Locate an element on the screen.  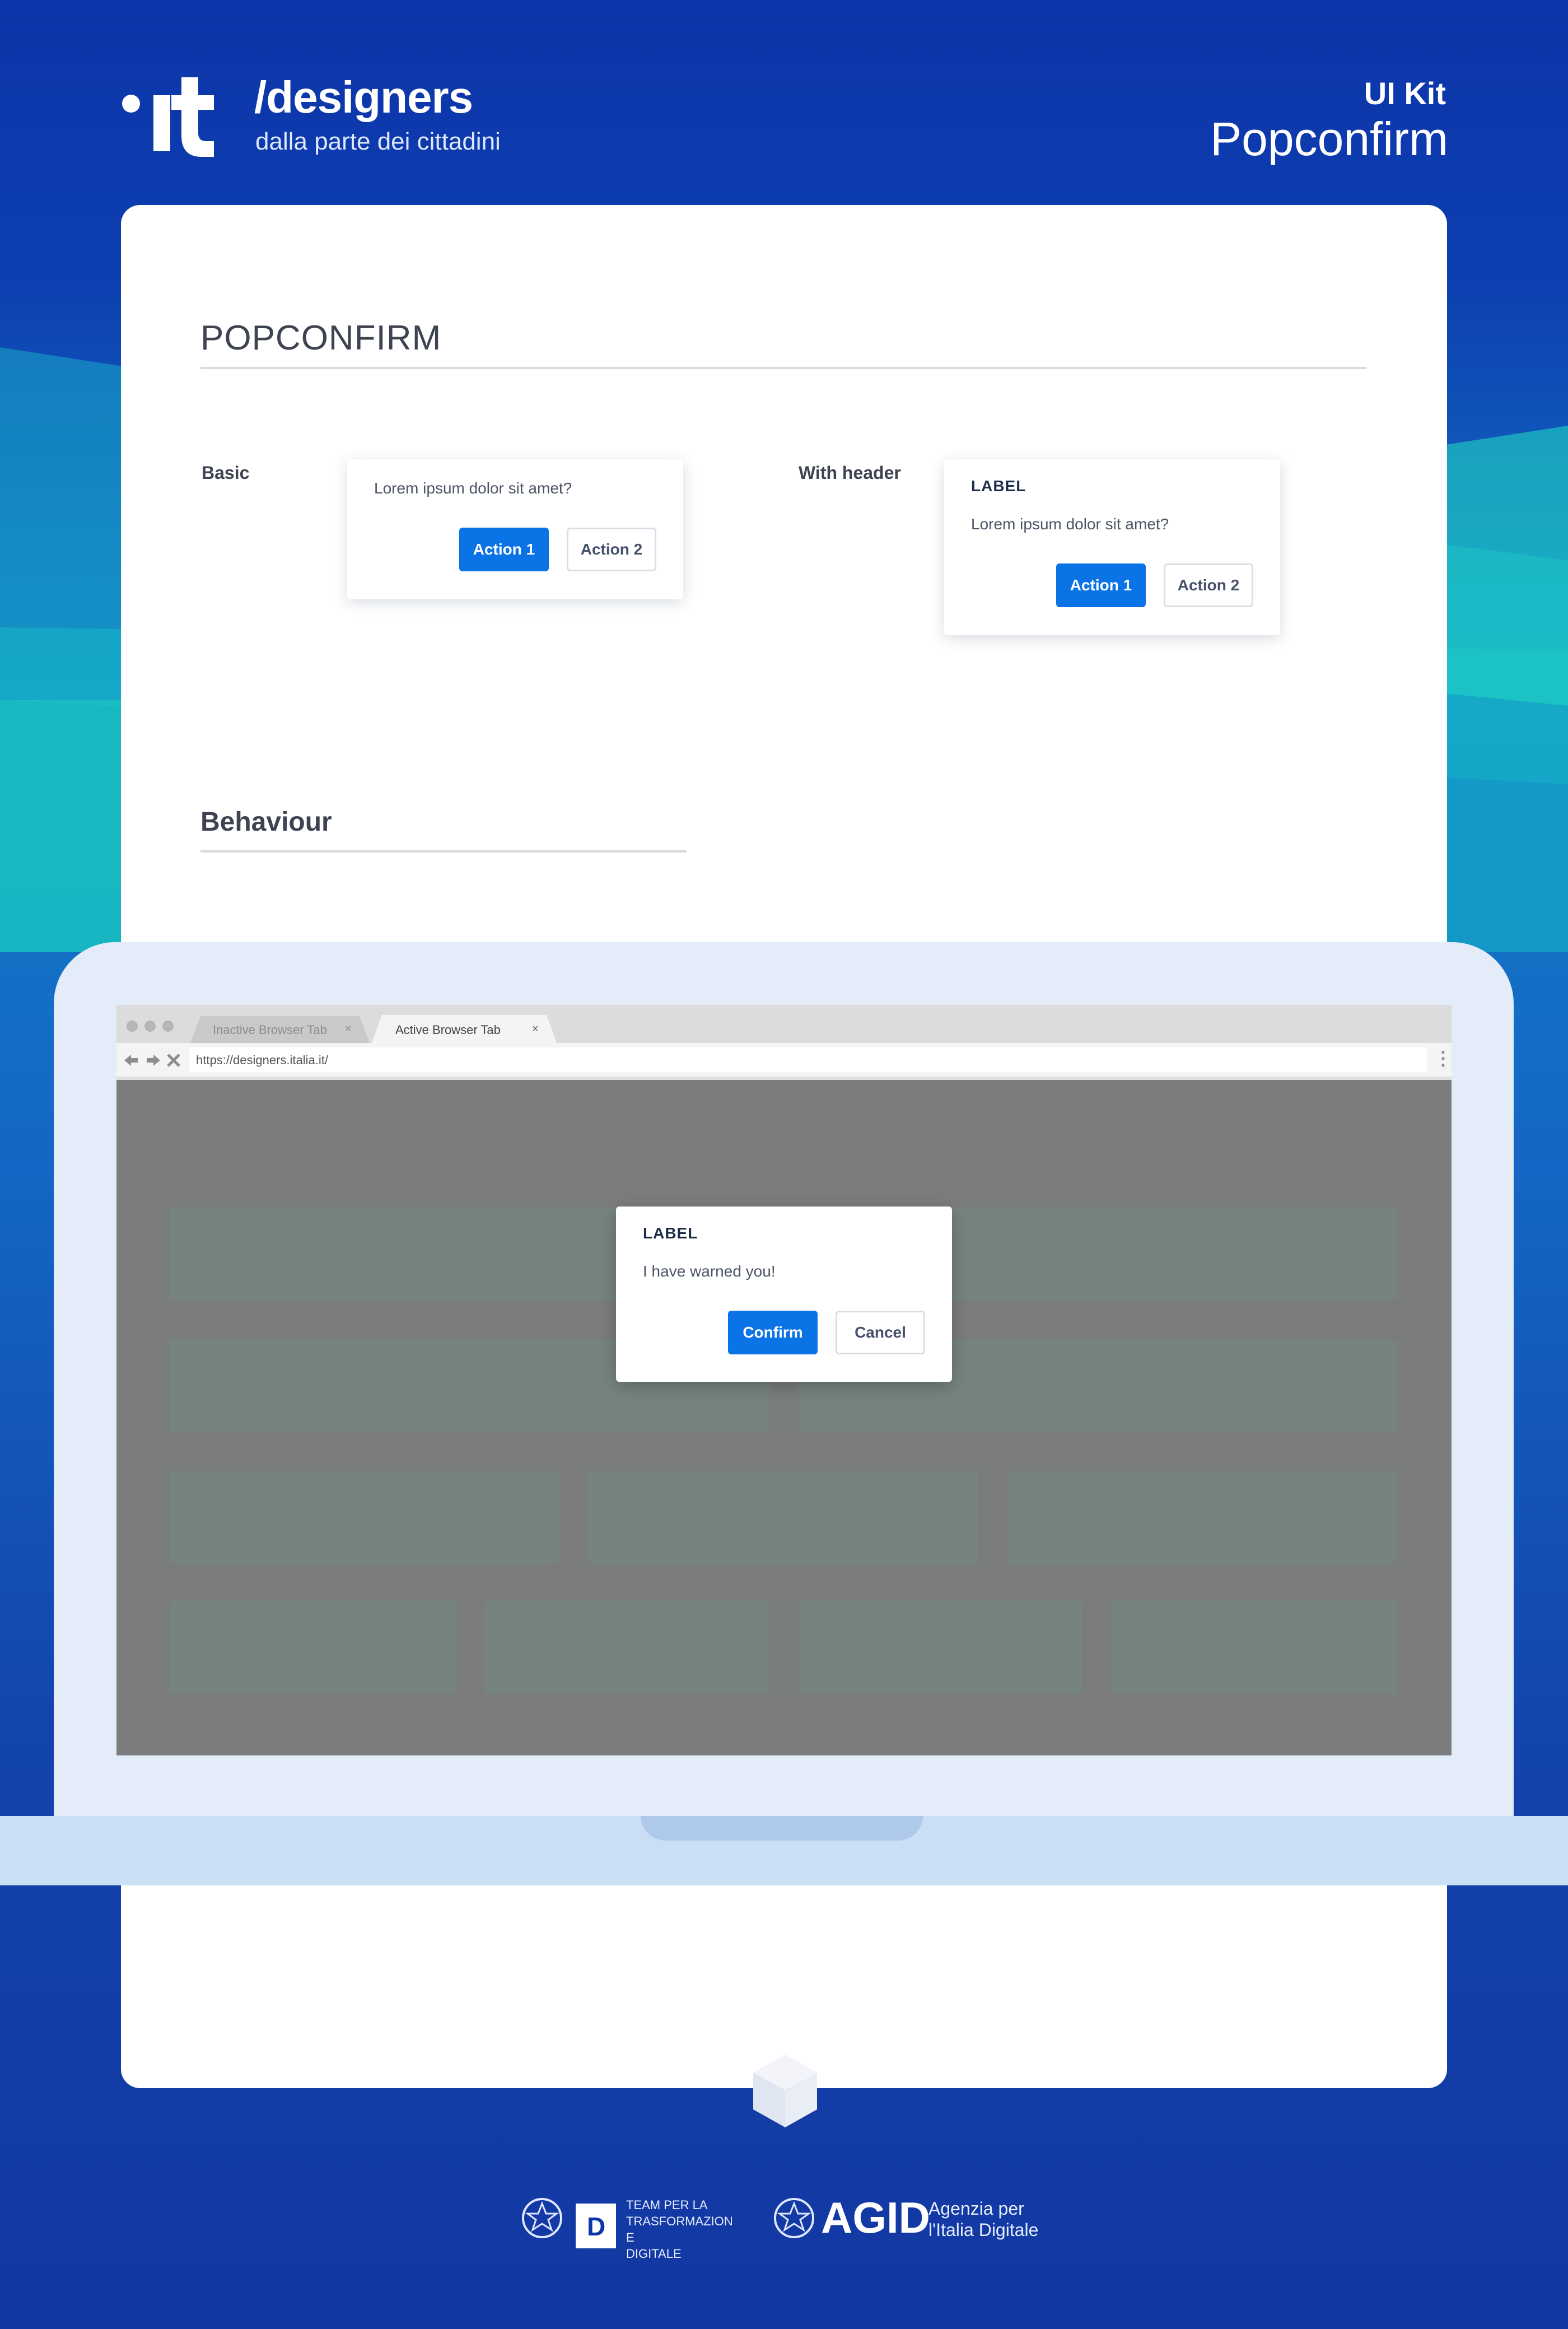
team-digitale-mark-icon: D is located at coordinates (597, 2226).